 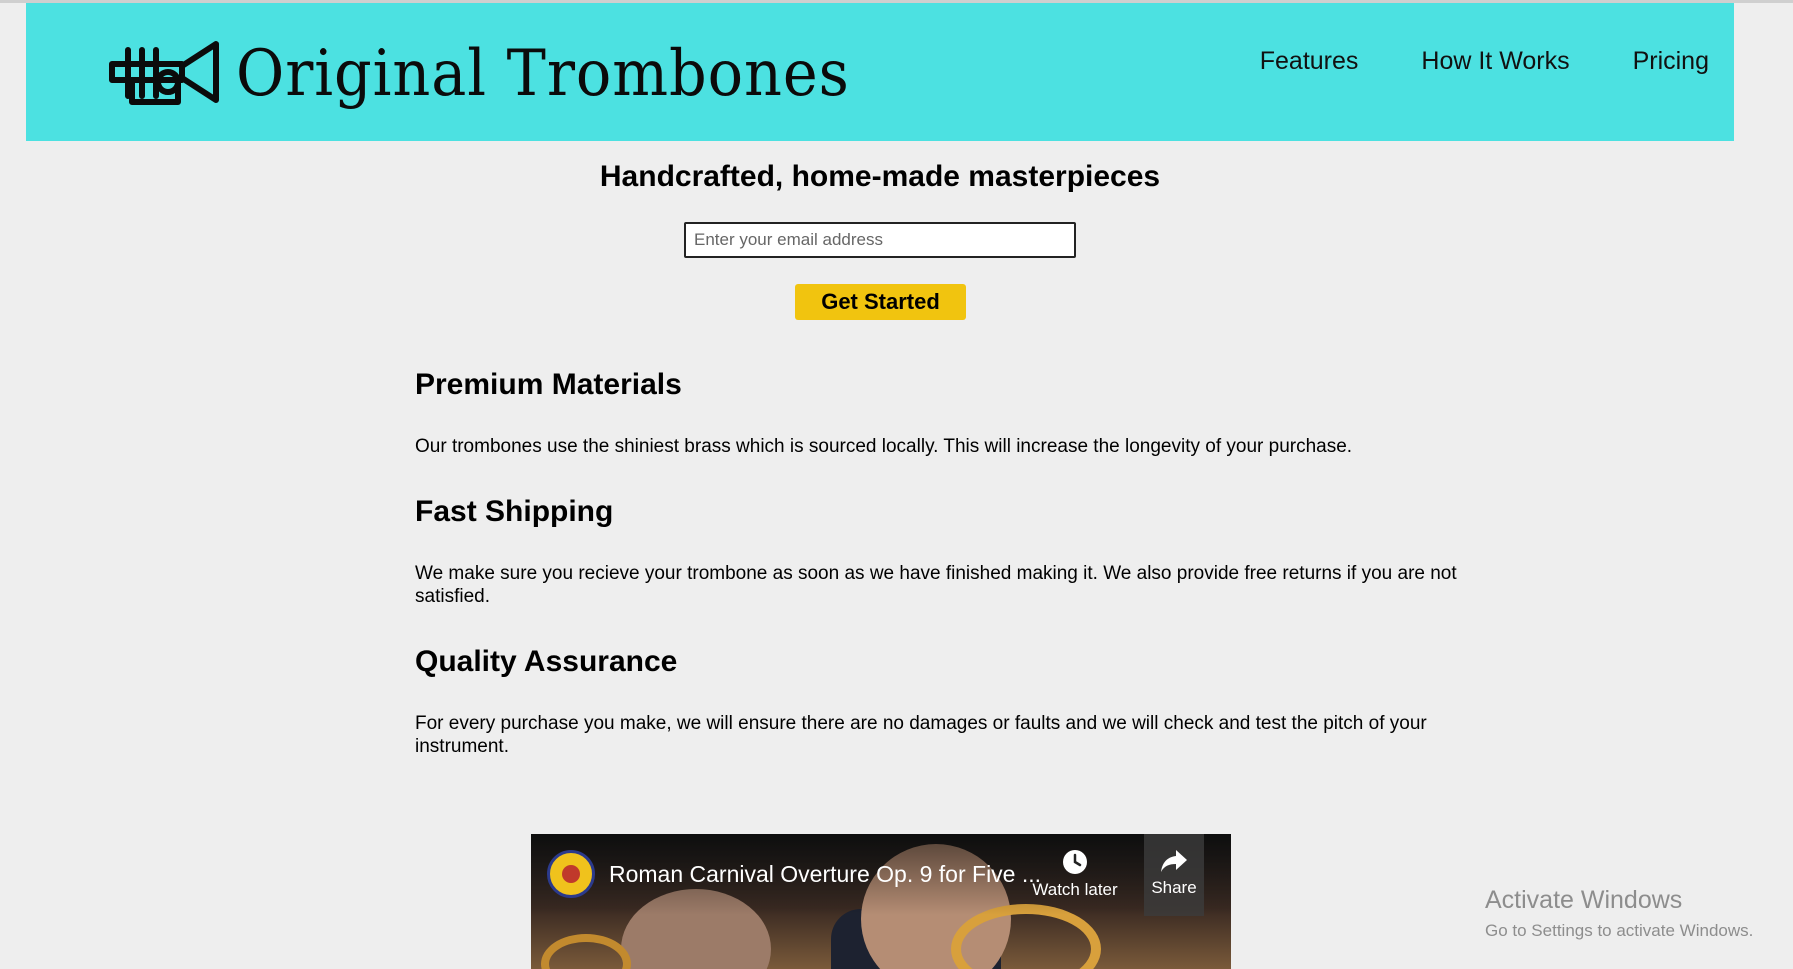 I want to click on nav-link-pricing: Pricing, so click(x=1671, y=61).